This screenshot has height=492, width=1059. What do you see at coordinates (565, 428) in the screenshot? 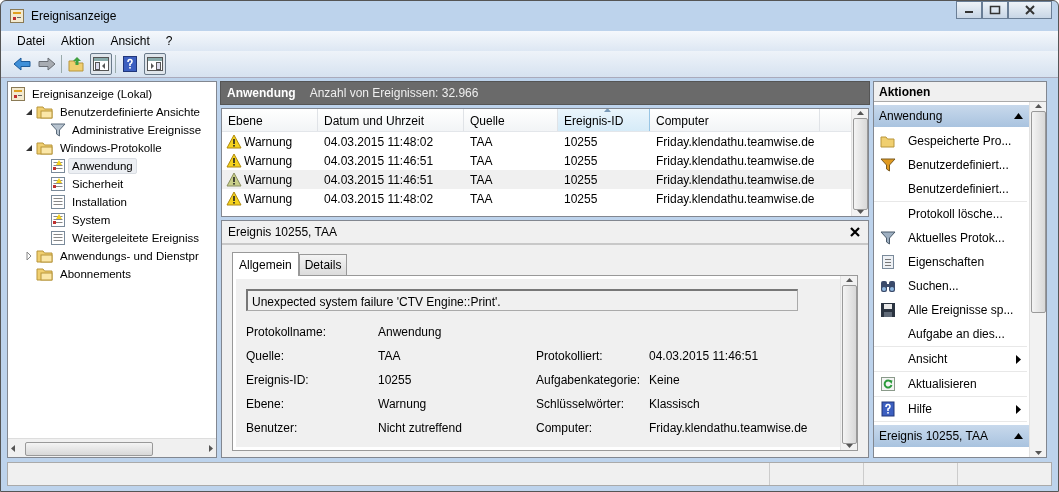
I see `field-label: Computer:` at bounding box center [565, 428].